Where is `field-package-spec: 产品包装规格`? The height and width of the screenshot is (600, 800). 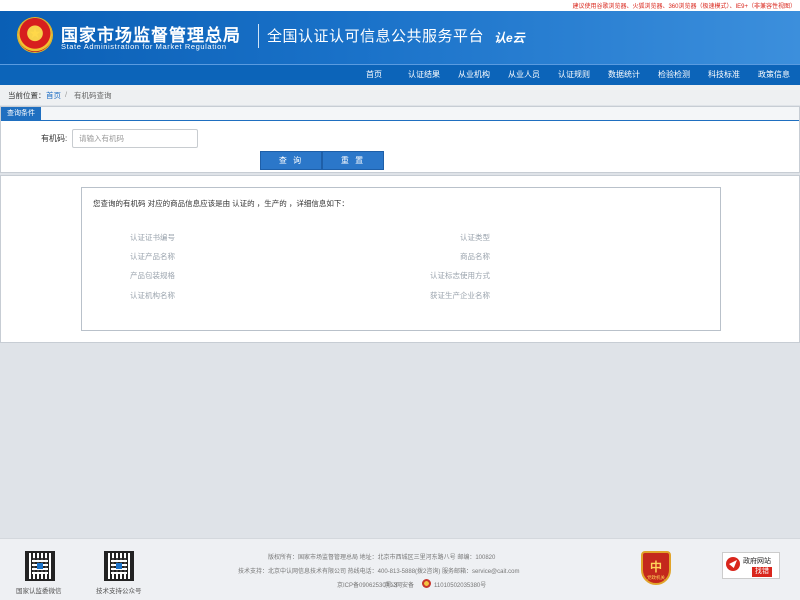
field-package-spec: 产品包装规格 is located at coordinates (152, 275).